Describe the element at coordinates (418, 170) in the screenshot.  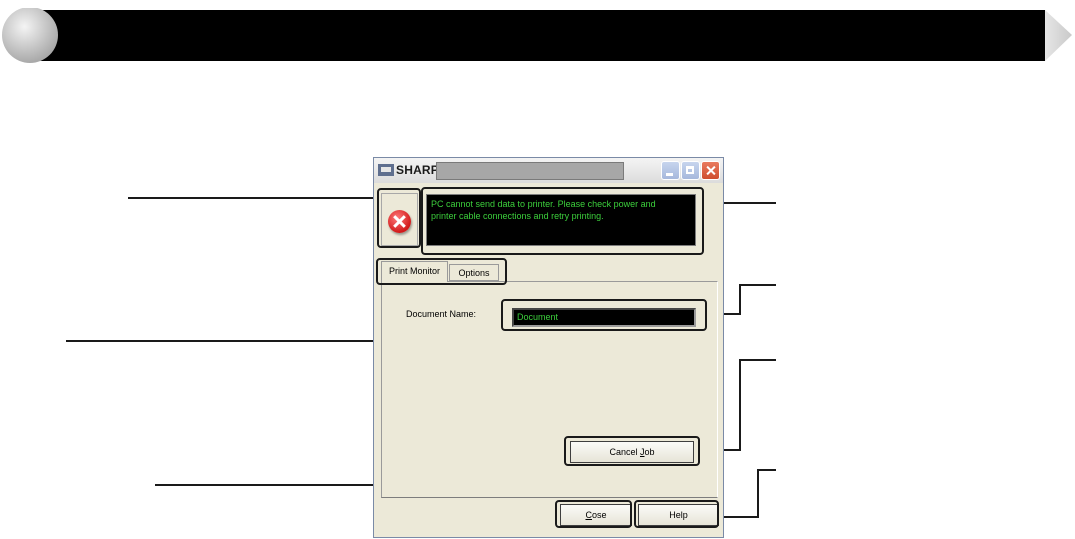
I see `window-title: SHARP` at that location.